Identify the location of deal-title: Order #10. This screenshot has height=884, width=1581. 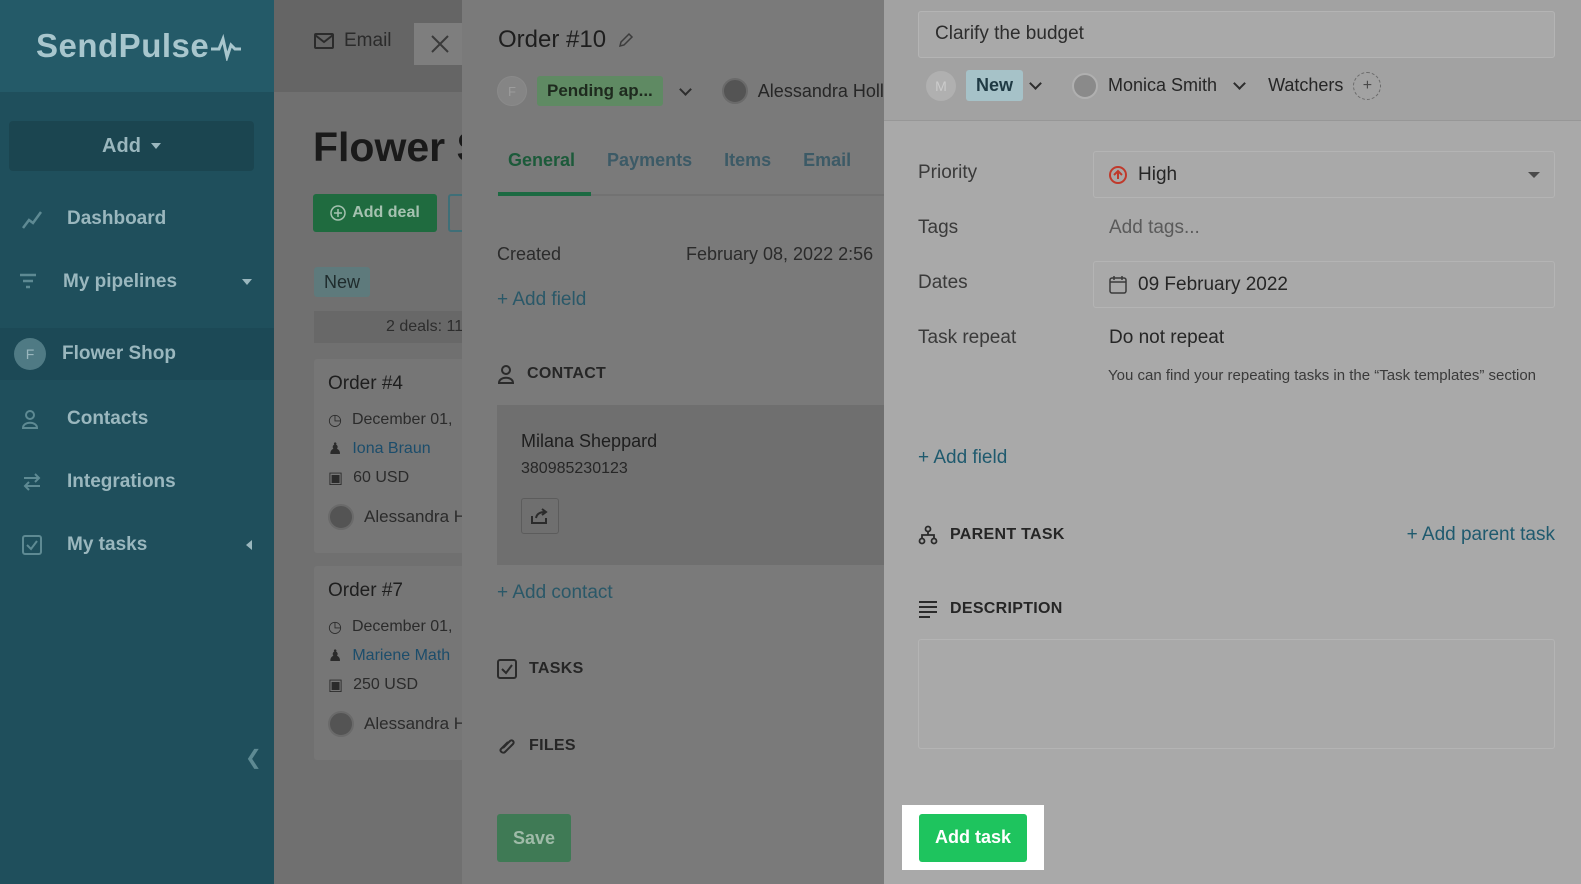
(566, 40).